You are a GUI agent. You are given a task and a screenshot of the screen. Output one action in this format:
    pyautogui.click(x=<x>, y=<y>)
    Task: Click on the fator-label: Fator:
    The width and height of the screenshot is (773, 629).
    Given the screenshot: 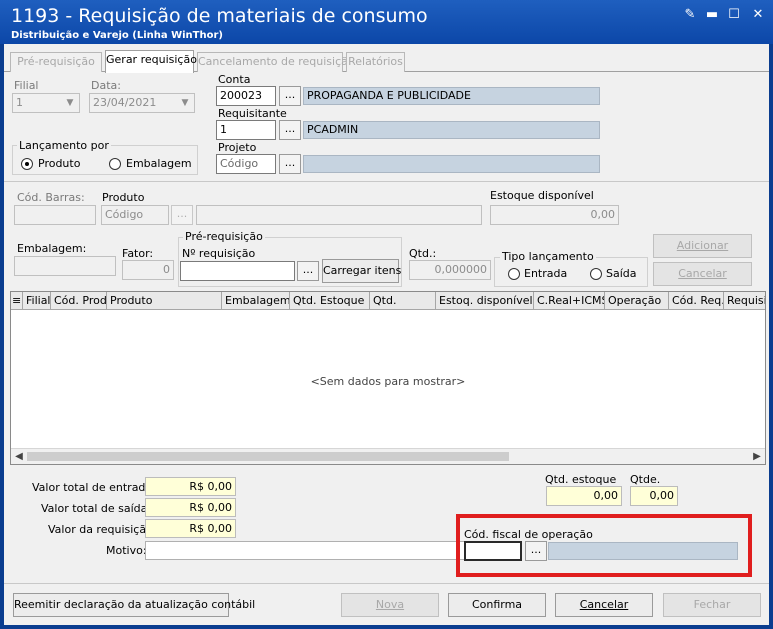 What is the action you would take?
    pyautogui.click(x=138, y=253)
    